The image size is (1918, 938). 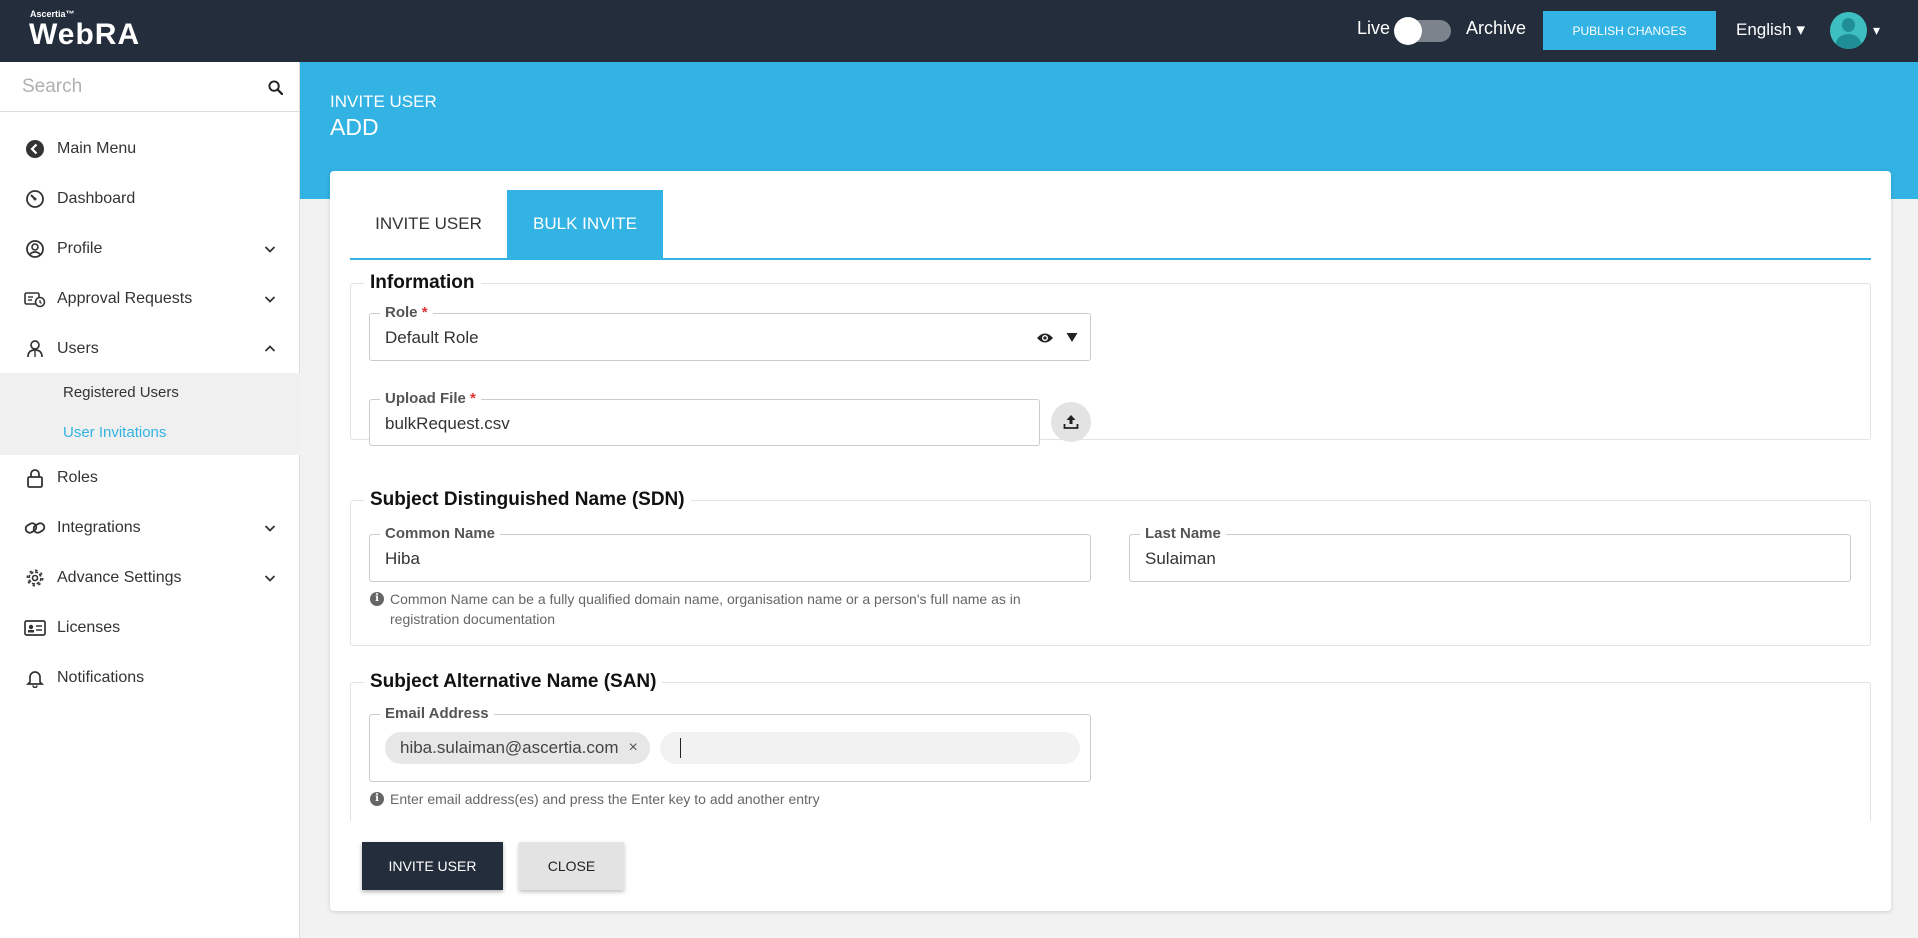 What do you see at coordinates (1408, 31) in the screenshot?
I see `toggle-knob` at bounding box center [1408, 31].